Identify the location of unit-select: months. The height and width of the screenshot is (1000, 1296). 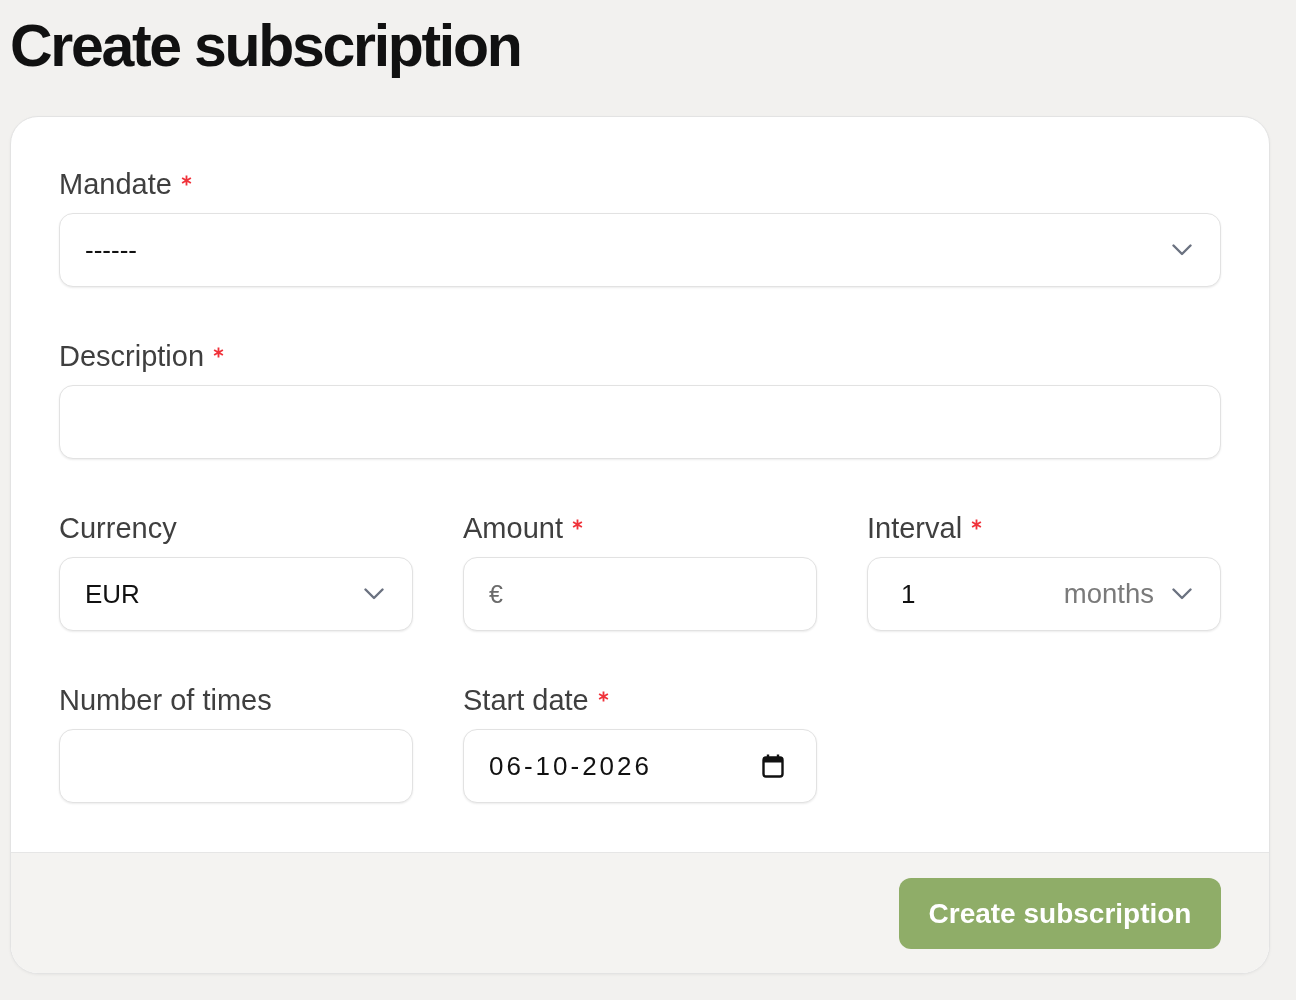
(1127, 594).